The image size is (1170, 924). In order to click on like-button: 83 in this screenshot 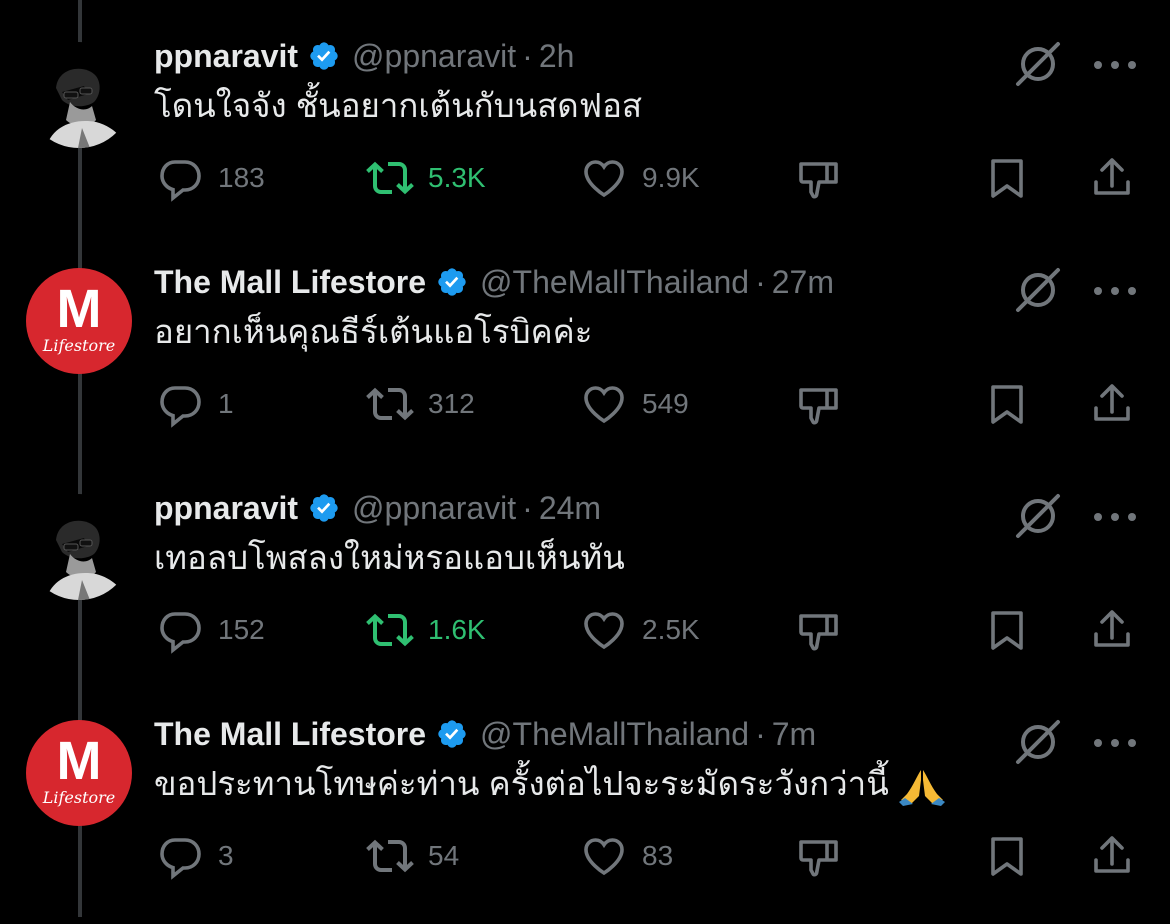, I will do `click(626, 856)`.